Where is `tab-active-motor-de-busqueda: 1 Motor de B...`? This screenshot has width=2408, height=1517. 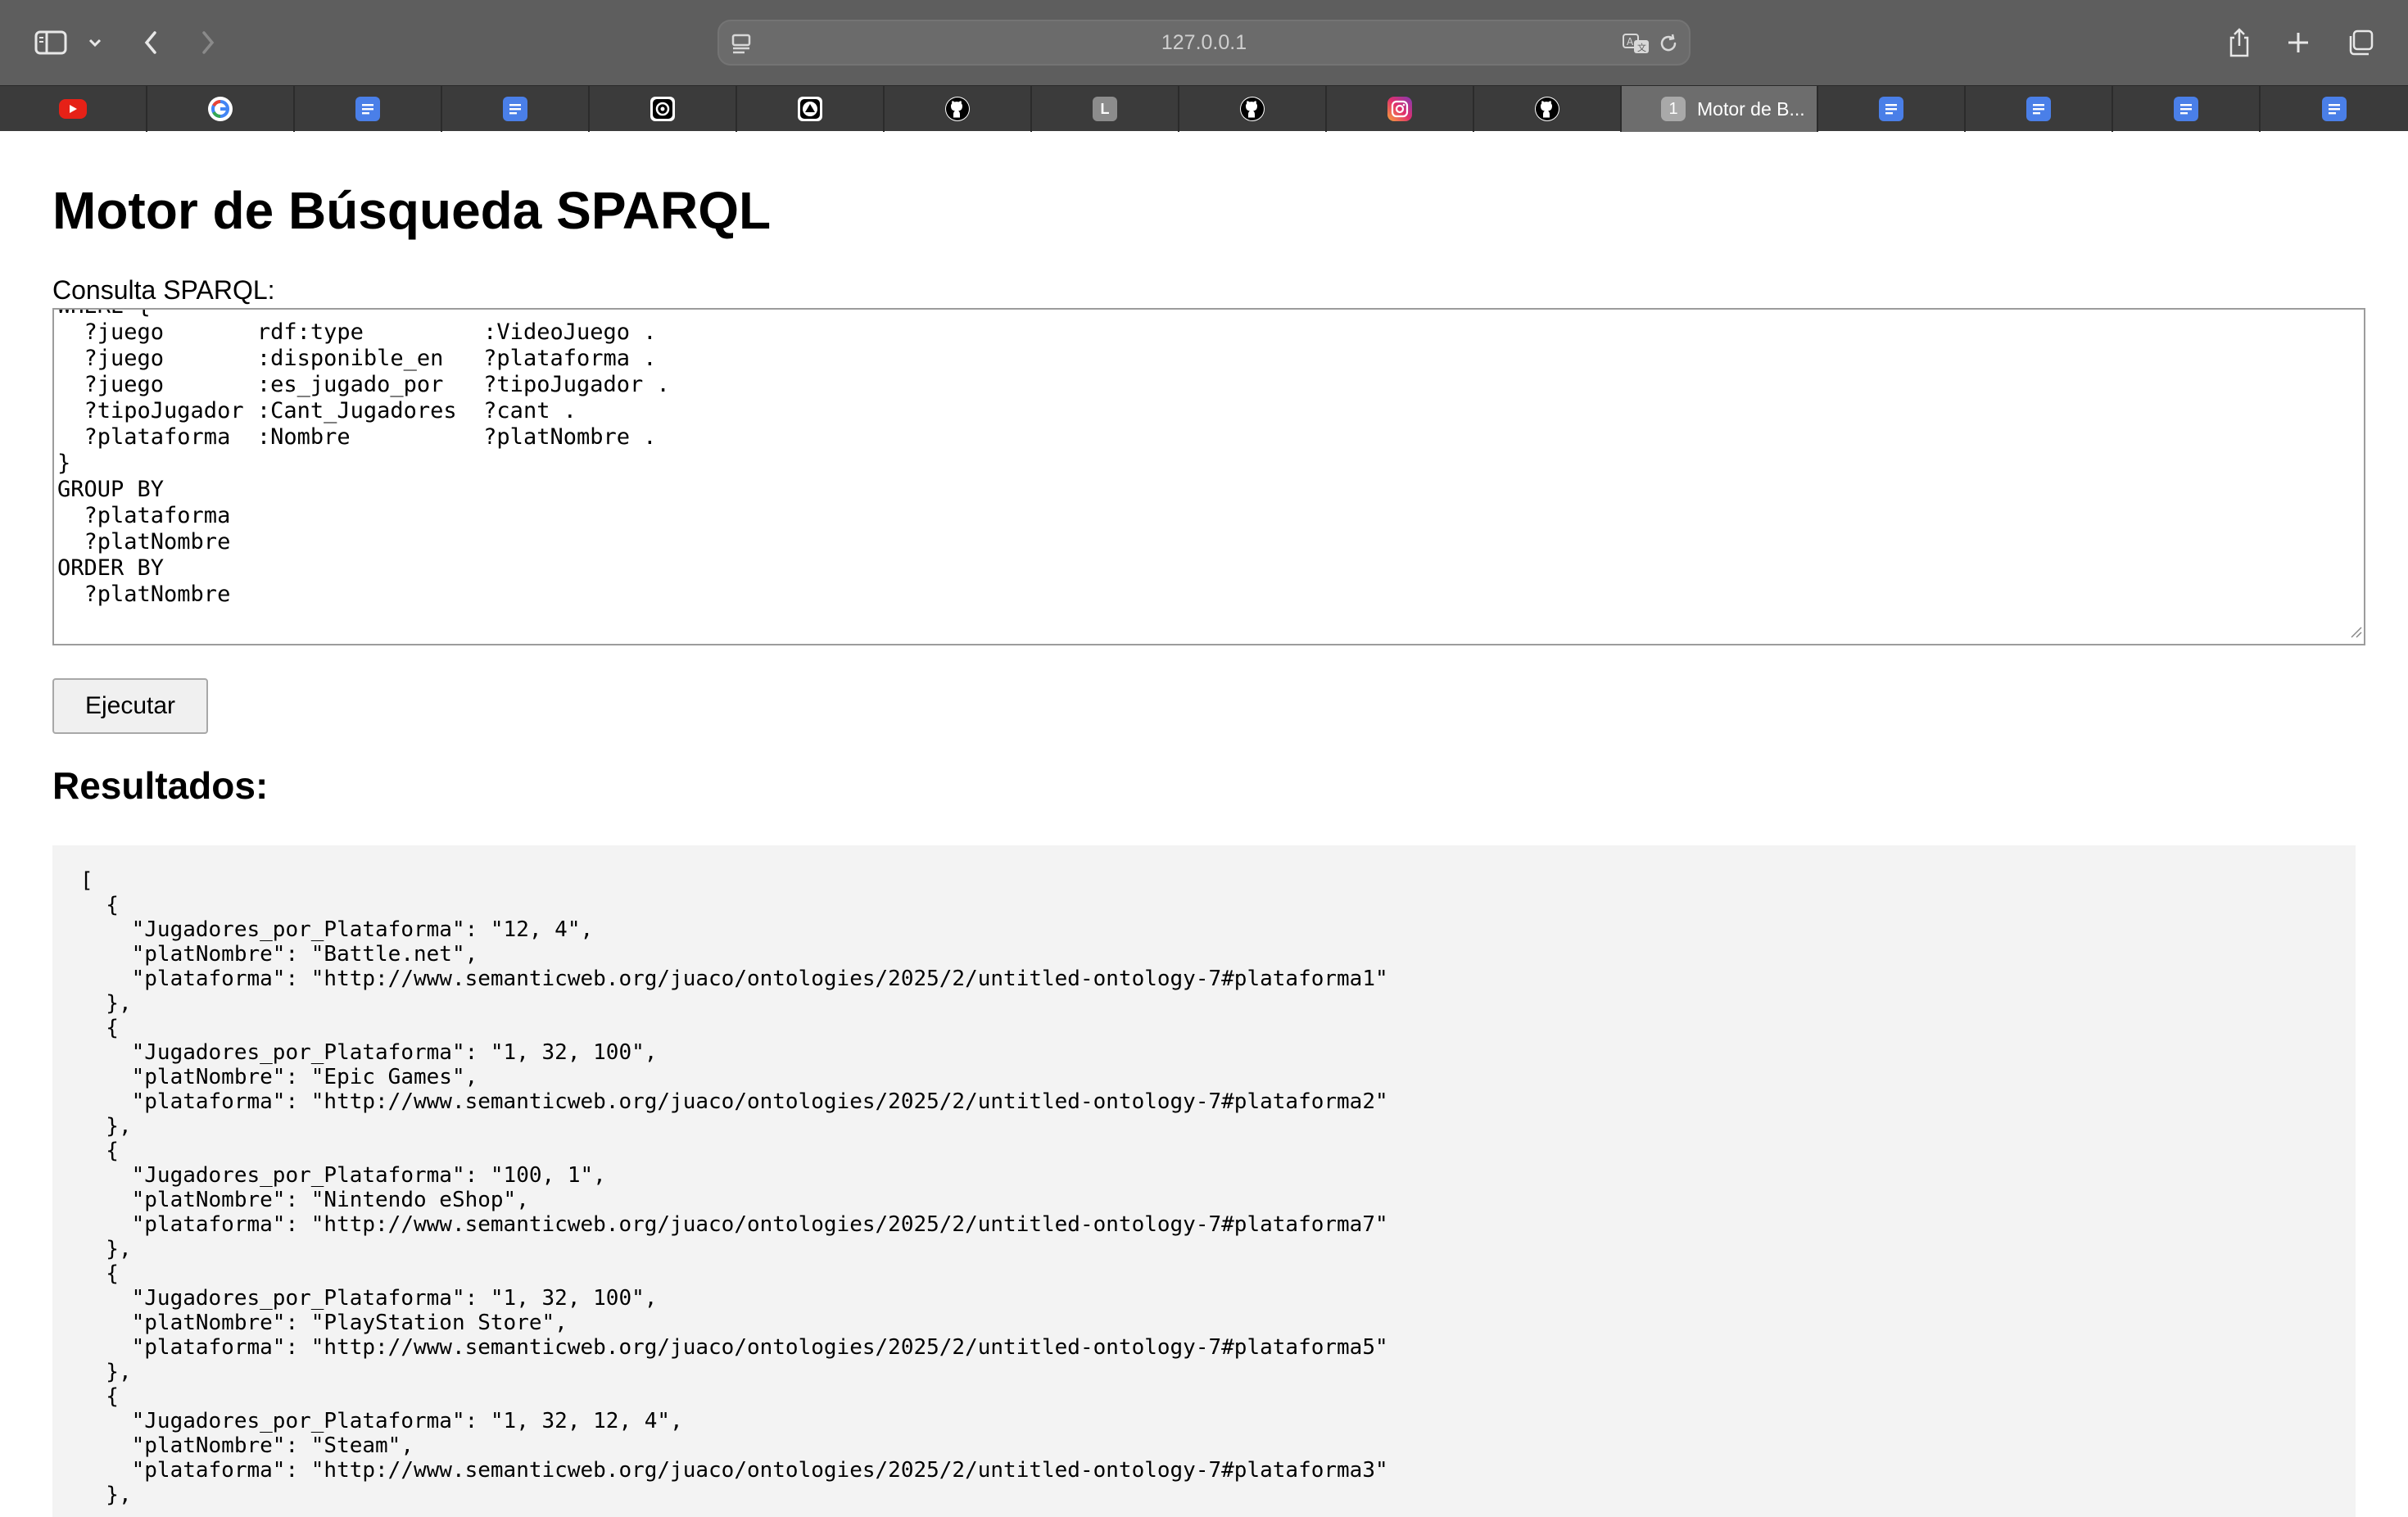 tab-active-motor-de-busqueda: 1 Motor de B... is located at coordinates (1720, 109).